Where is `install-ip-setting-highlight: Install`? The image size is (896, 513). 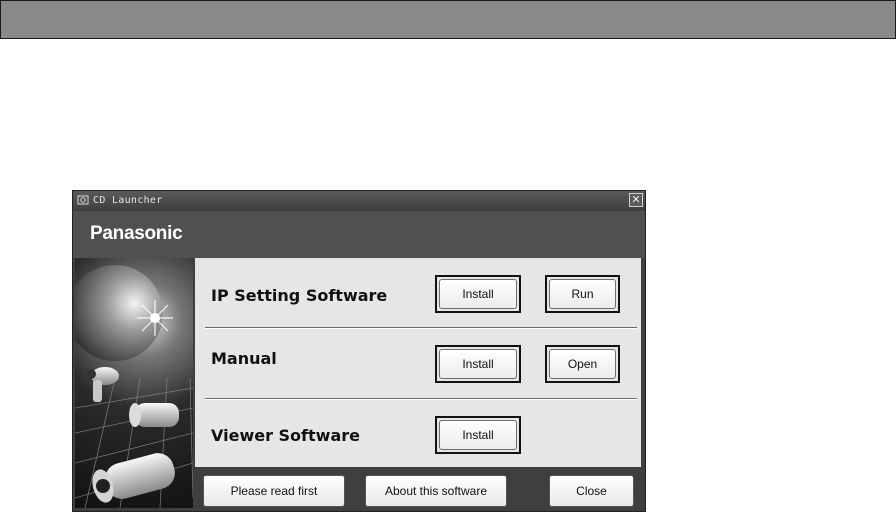 install-ip-setting-highlight: Install is located at coordinates (478, 294).